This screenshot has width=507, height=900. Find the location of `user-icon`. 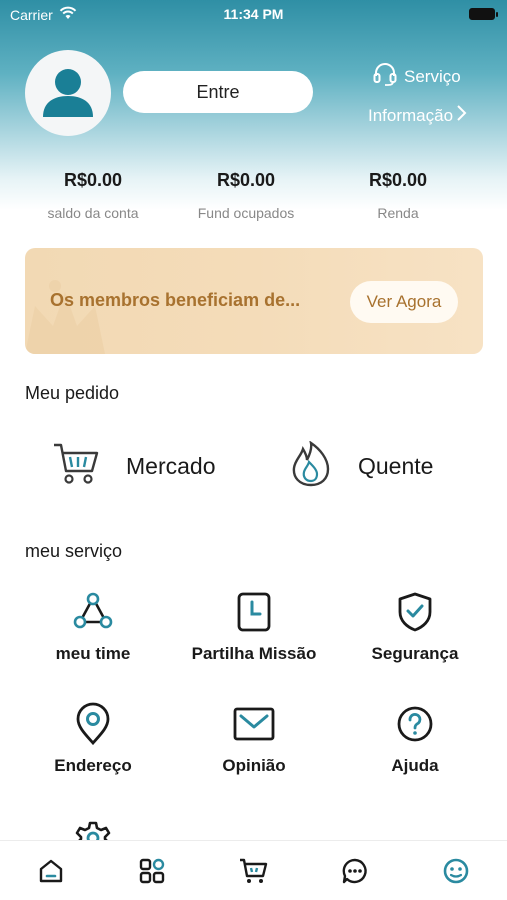

user-icon is located at coordinates (68, 93).